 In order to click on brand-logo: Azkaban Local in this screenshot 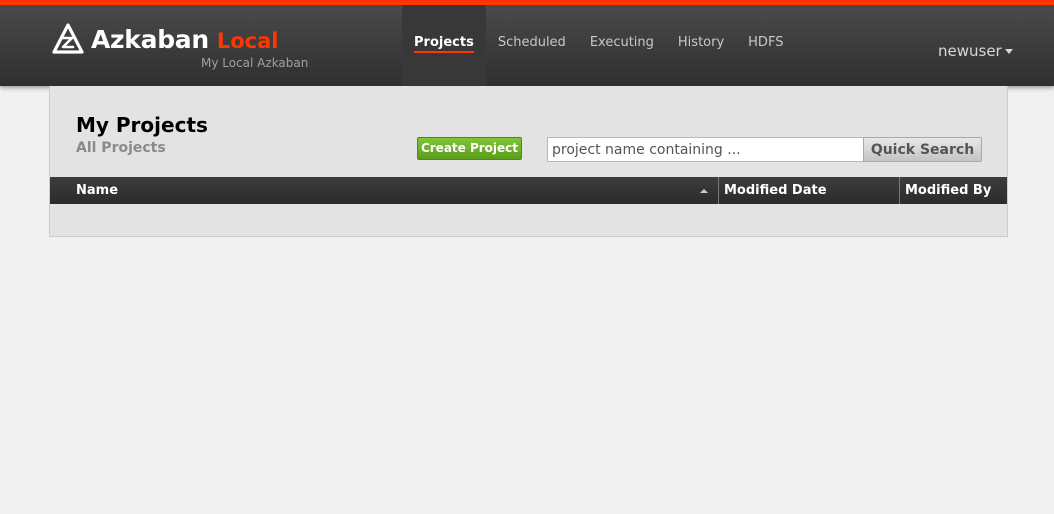, I will do `click(165, 39)`.